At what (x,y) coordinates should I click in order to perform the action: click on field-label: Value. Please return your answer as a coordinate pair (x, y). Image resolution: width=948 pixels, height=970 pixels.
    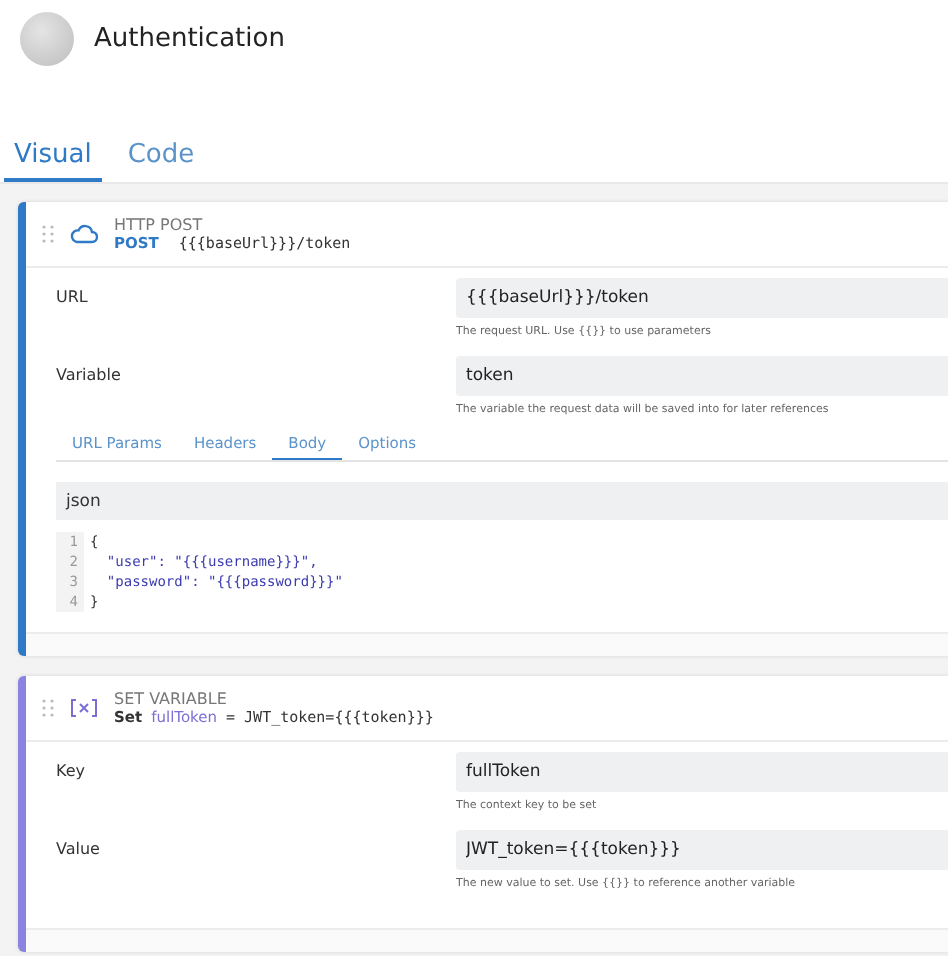
    Looking at the image, I should click on (79, 850).